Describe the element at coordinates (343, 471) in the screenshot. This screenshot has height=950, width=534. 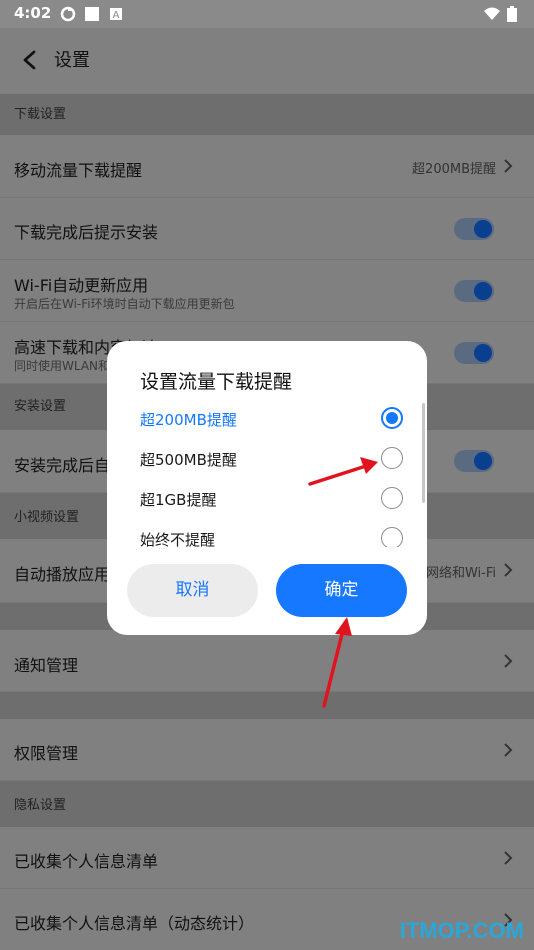
I see `annotation-arrow-to-500mb` at that location.